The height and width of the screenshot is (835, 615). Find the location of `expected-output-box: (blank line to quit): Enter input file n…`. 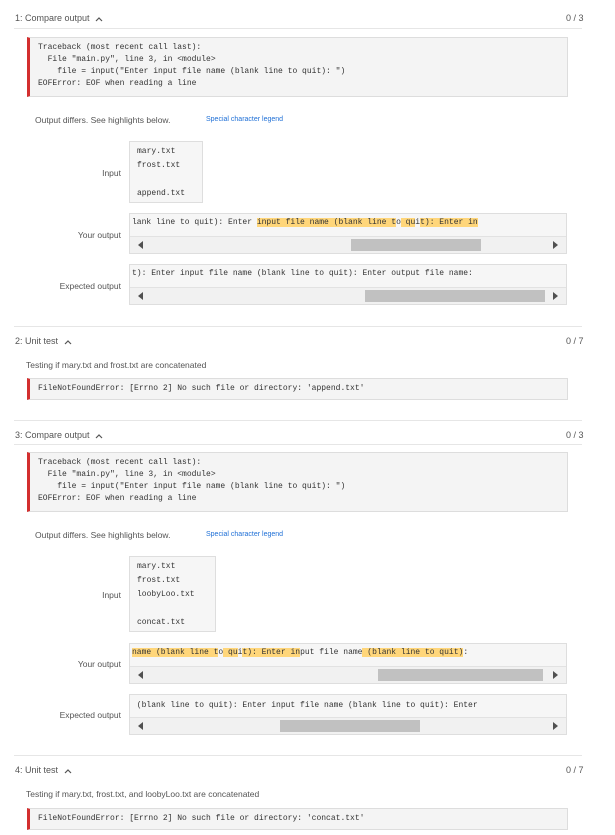

expected-output-box: (blank line to quit): Enter input file n… is located at coordinates (348, 714).